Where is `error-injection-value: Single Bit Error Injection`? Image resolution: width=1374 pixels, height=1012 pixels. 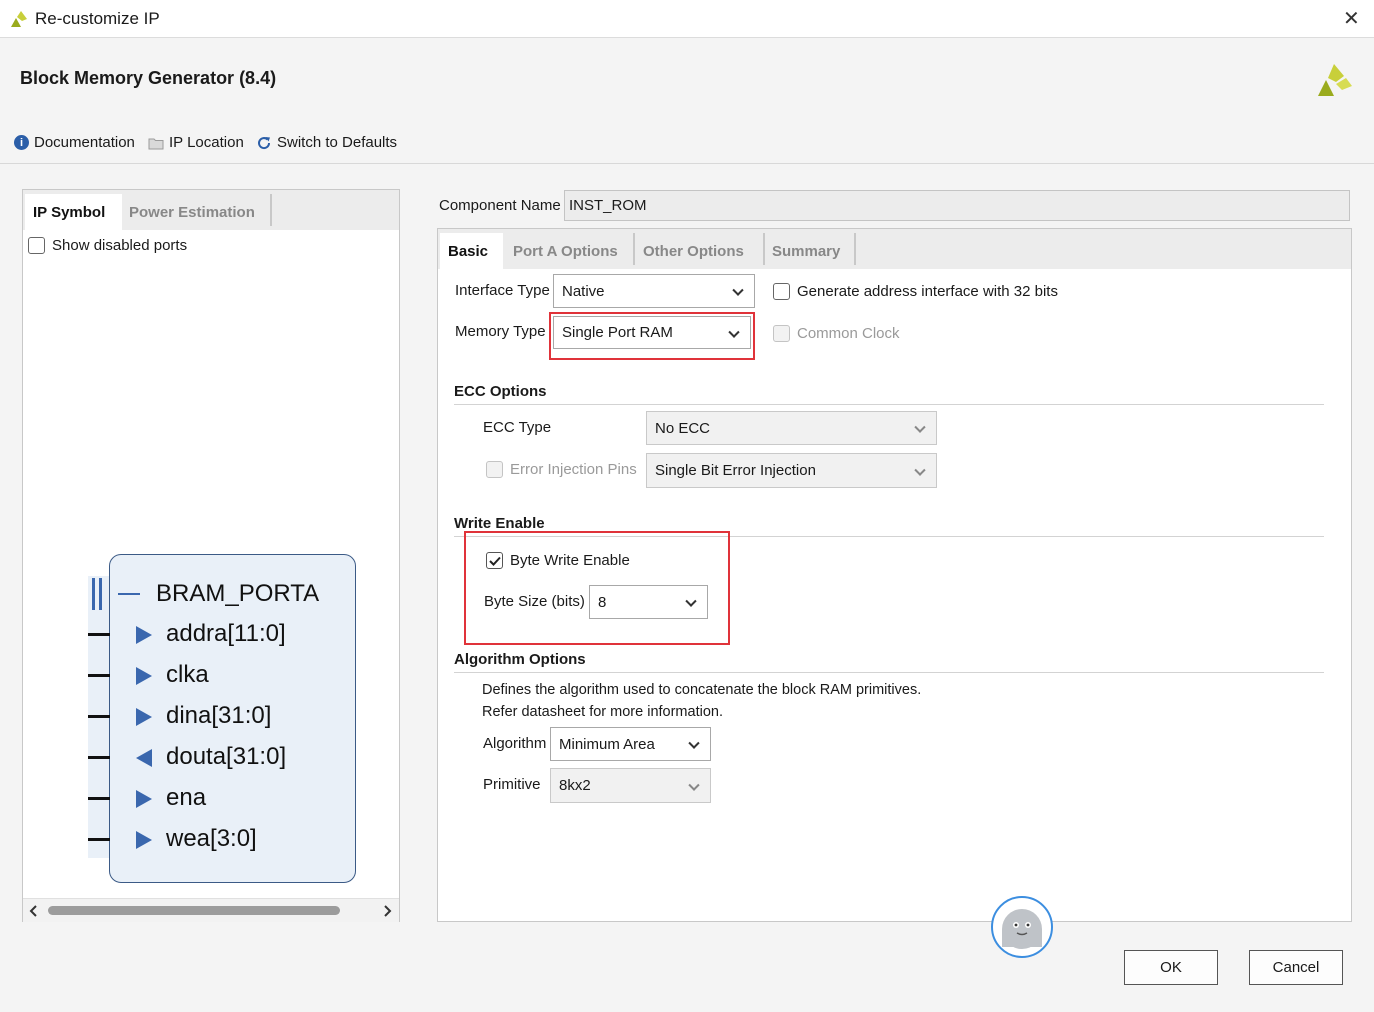
error-injection-value: Single Bit Error Injection is located at coordinates (735, 470).